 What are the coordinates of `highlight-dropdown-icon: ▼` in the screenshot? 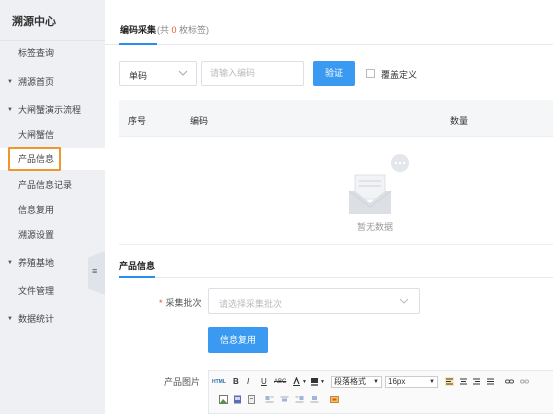 It's located at (322, 382).